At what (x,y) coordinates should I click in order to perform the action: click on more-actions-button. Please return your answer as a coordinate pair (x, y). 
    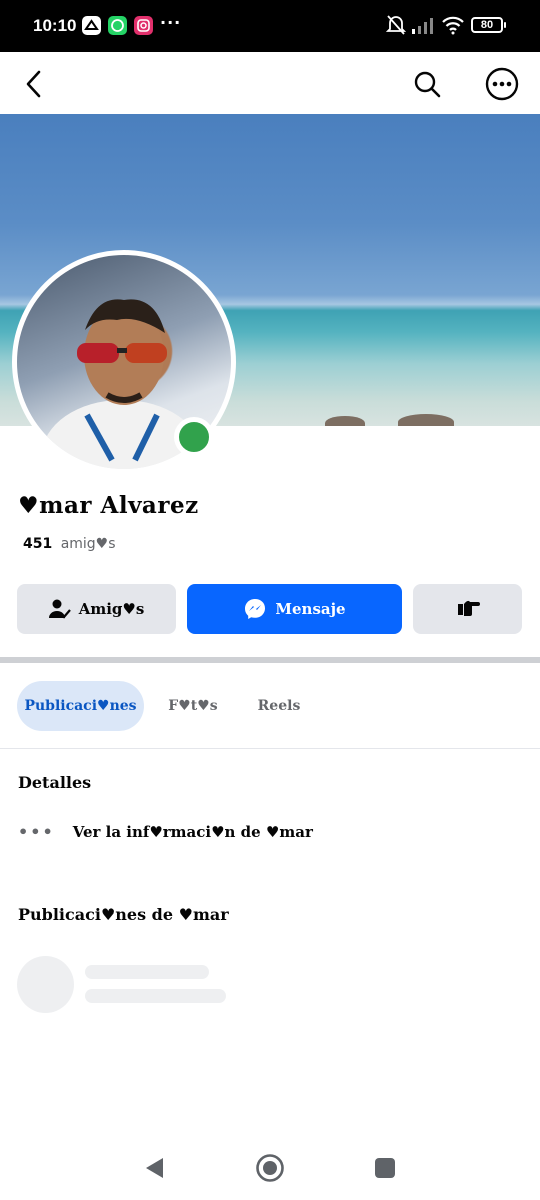
    Looking at the image, I should click on (467, 609).